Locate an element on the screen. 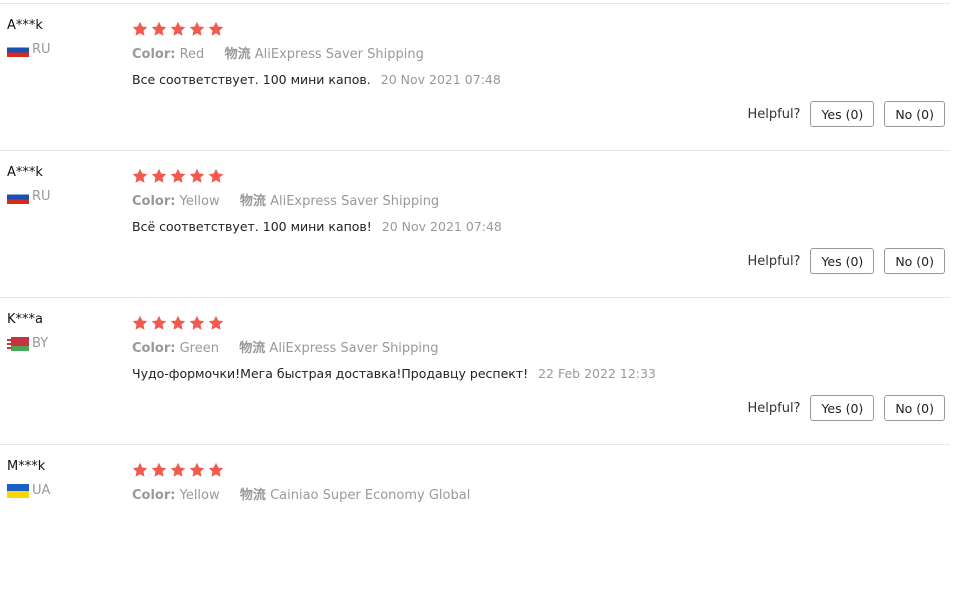 This screenshot has height=592, width=966. review-meta: Color: Red 物流 AliExpress Saver Shipping is located at coordinates (539, 55).